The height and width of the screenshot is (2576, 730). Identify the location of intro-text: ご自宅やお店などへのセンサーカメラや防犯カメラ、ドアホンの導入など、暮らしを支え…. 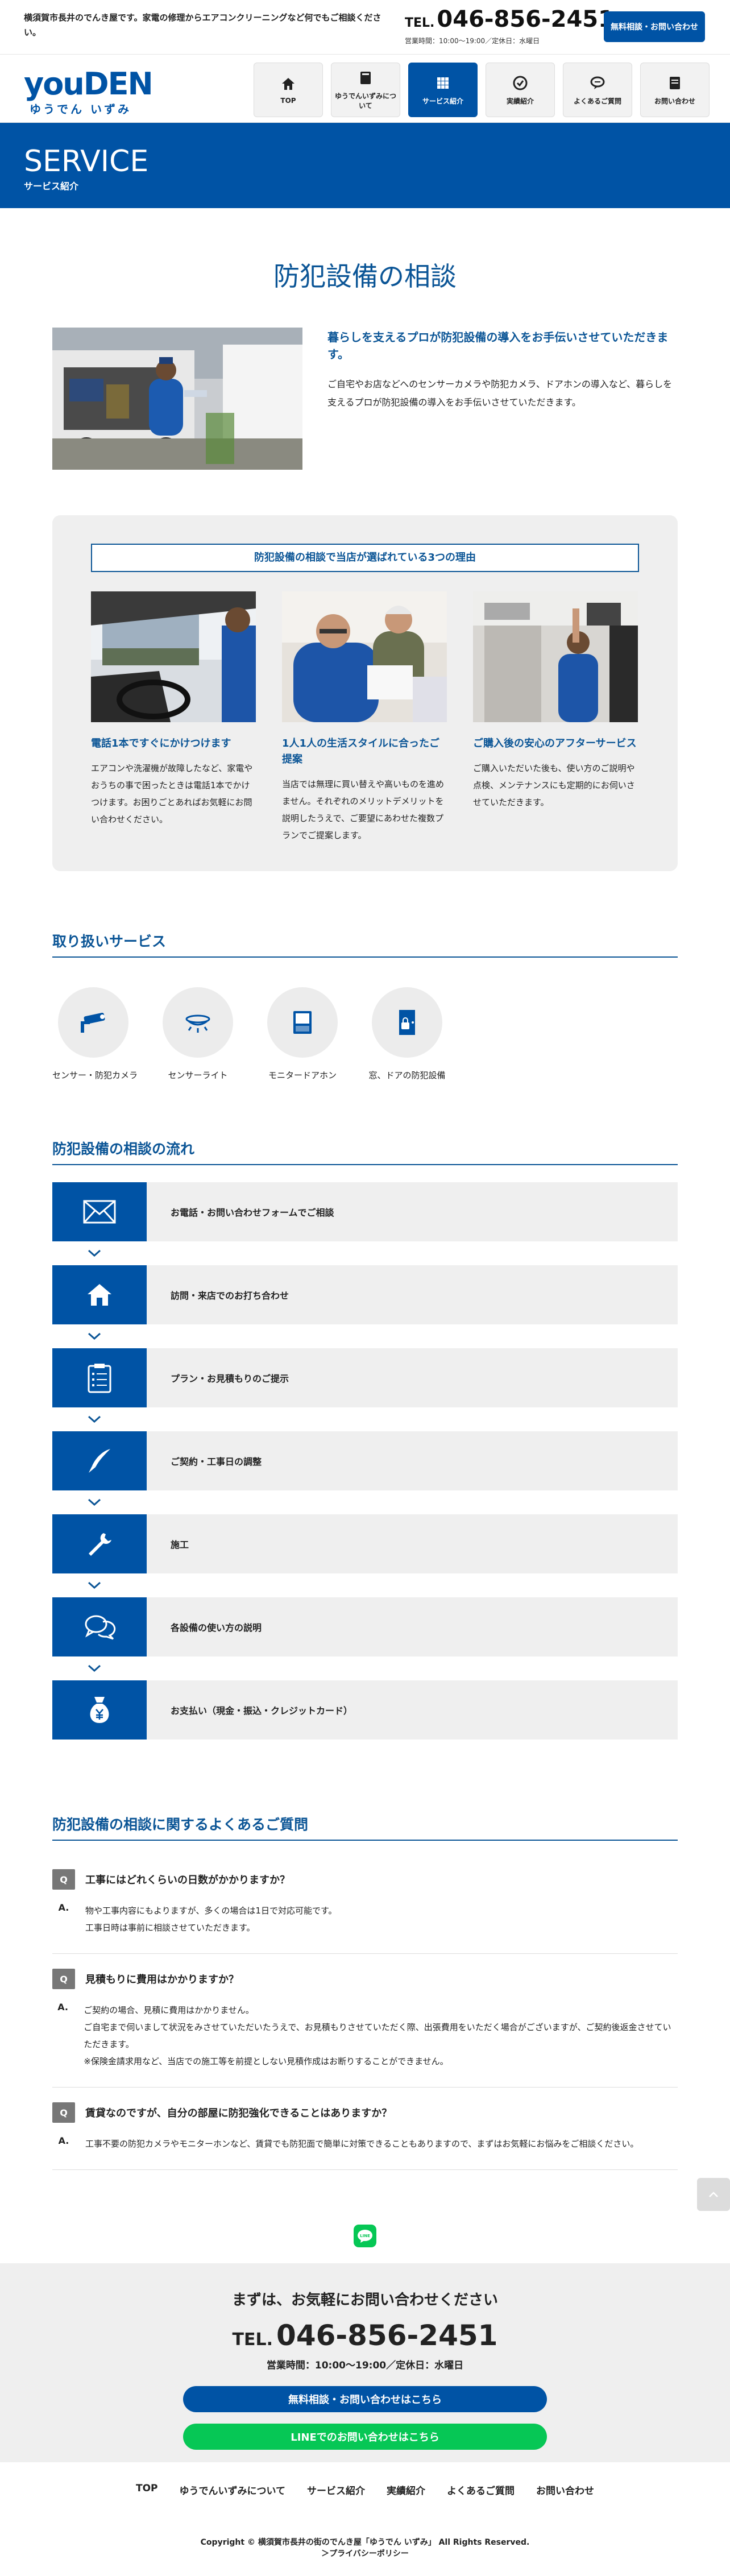
(500, 393).